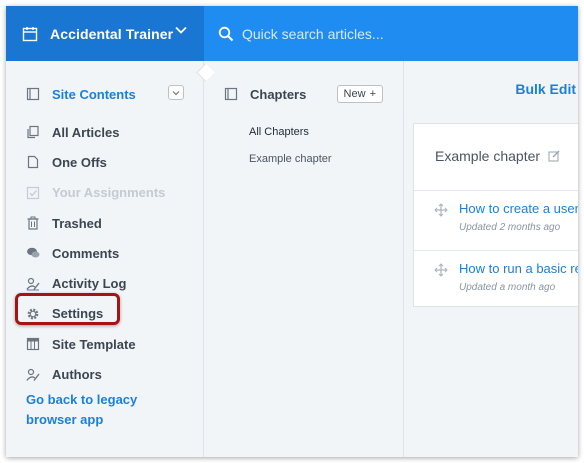 The width and height of the screenshot is (584, 463). I want to click on template-icon, so click(33, 344).